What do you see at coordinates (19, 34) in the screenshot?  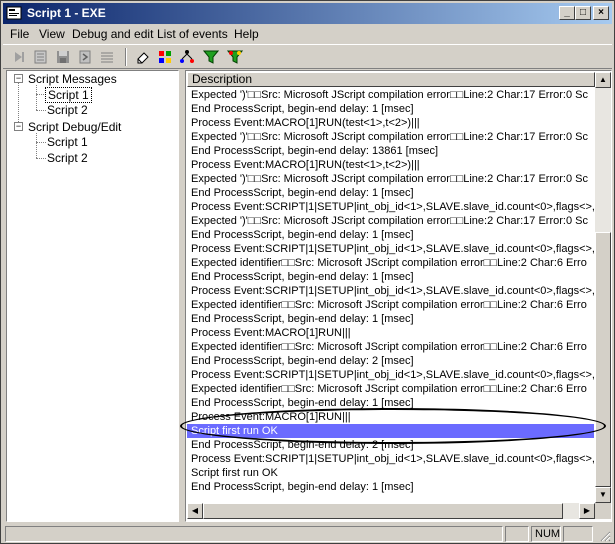 I see `menu-file: File` at bounding box center [19, 34].